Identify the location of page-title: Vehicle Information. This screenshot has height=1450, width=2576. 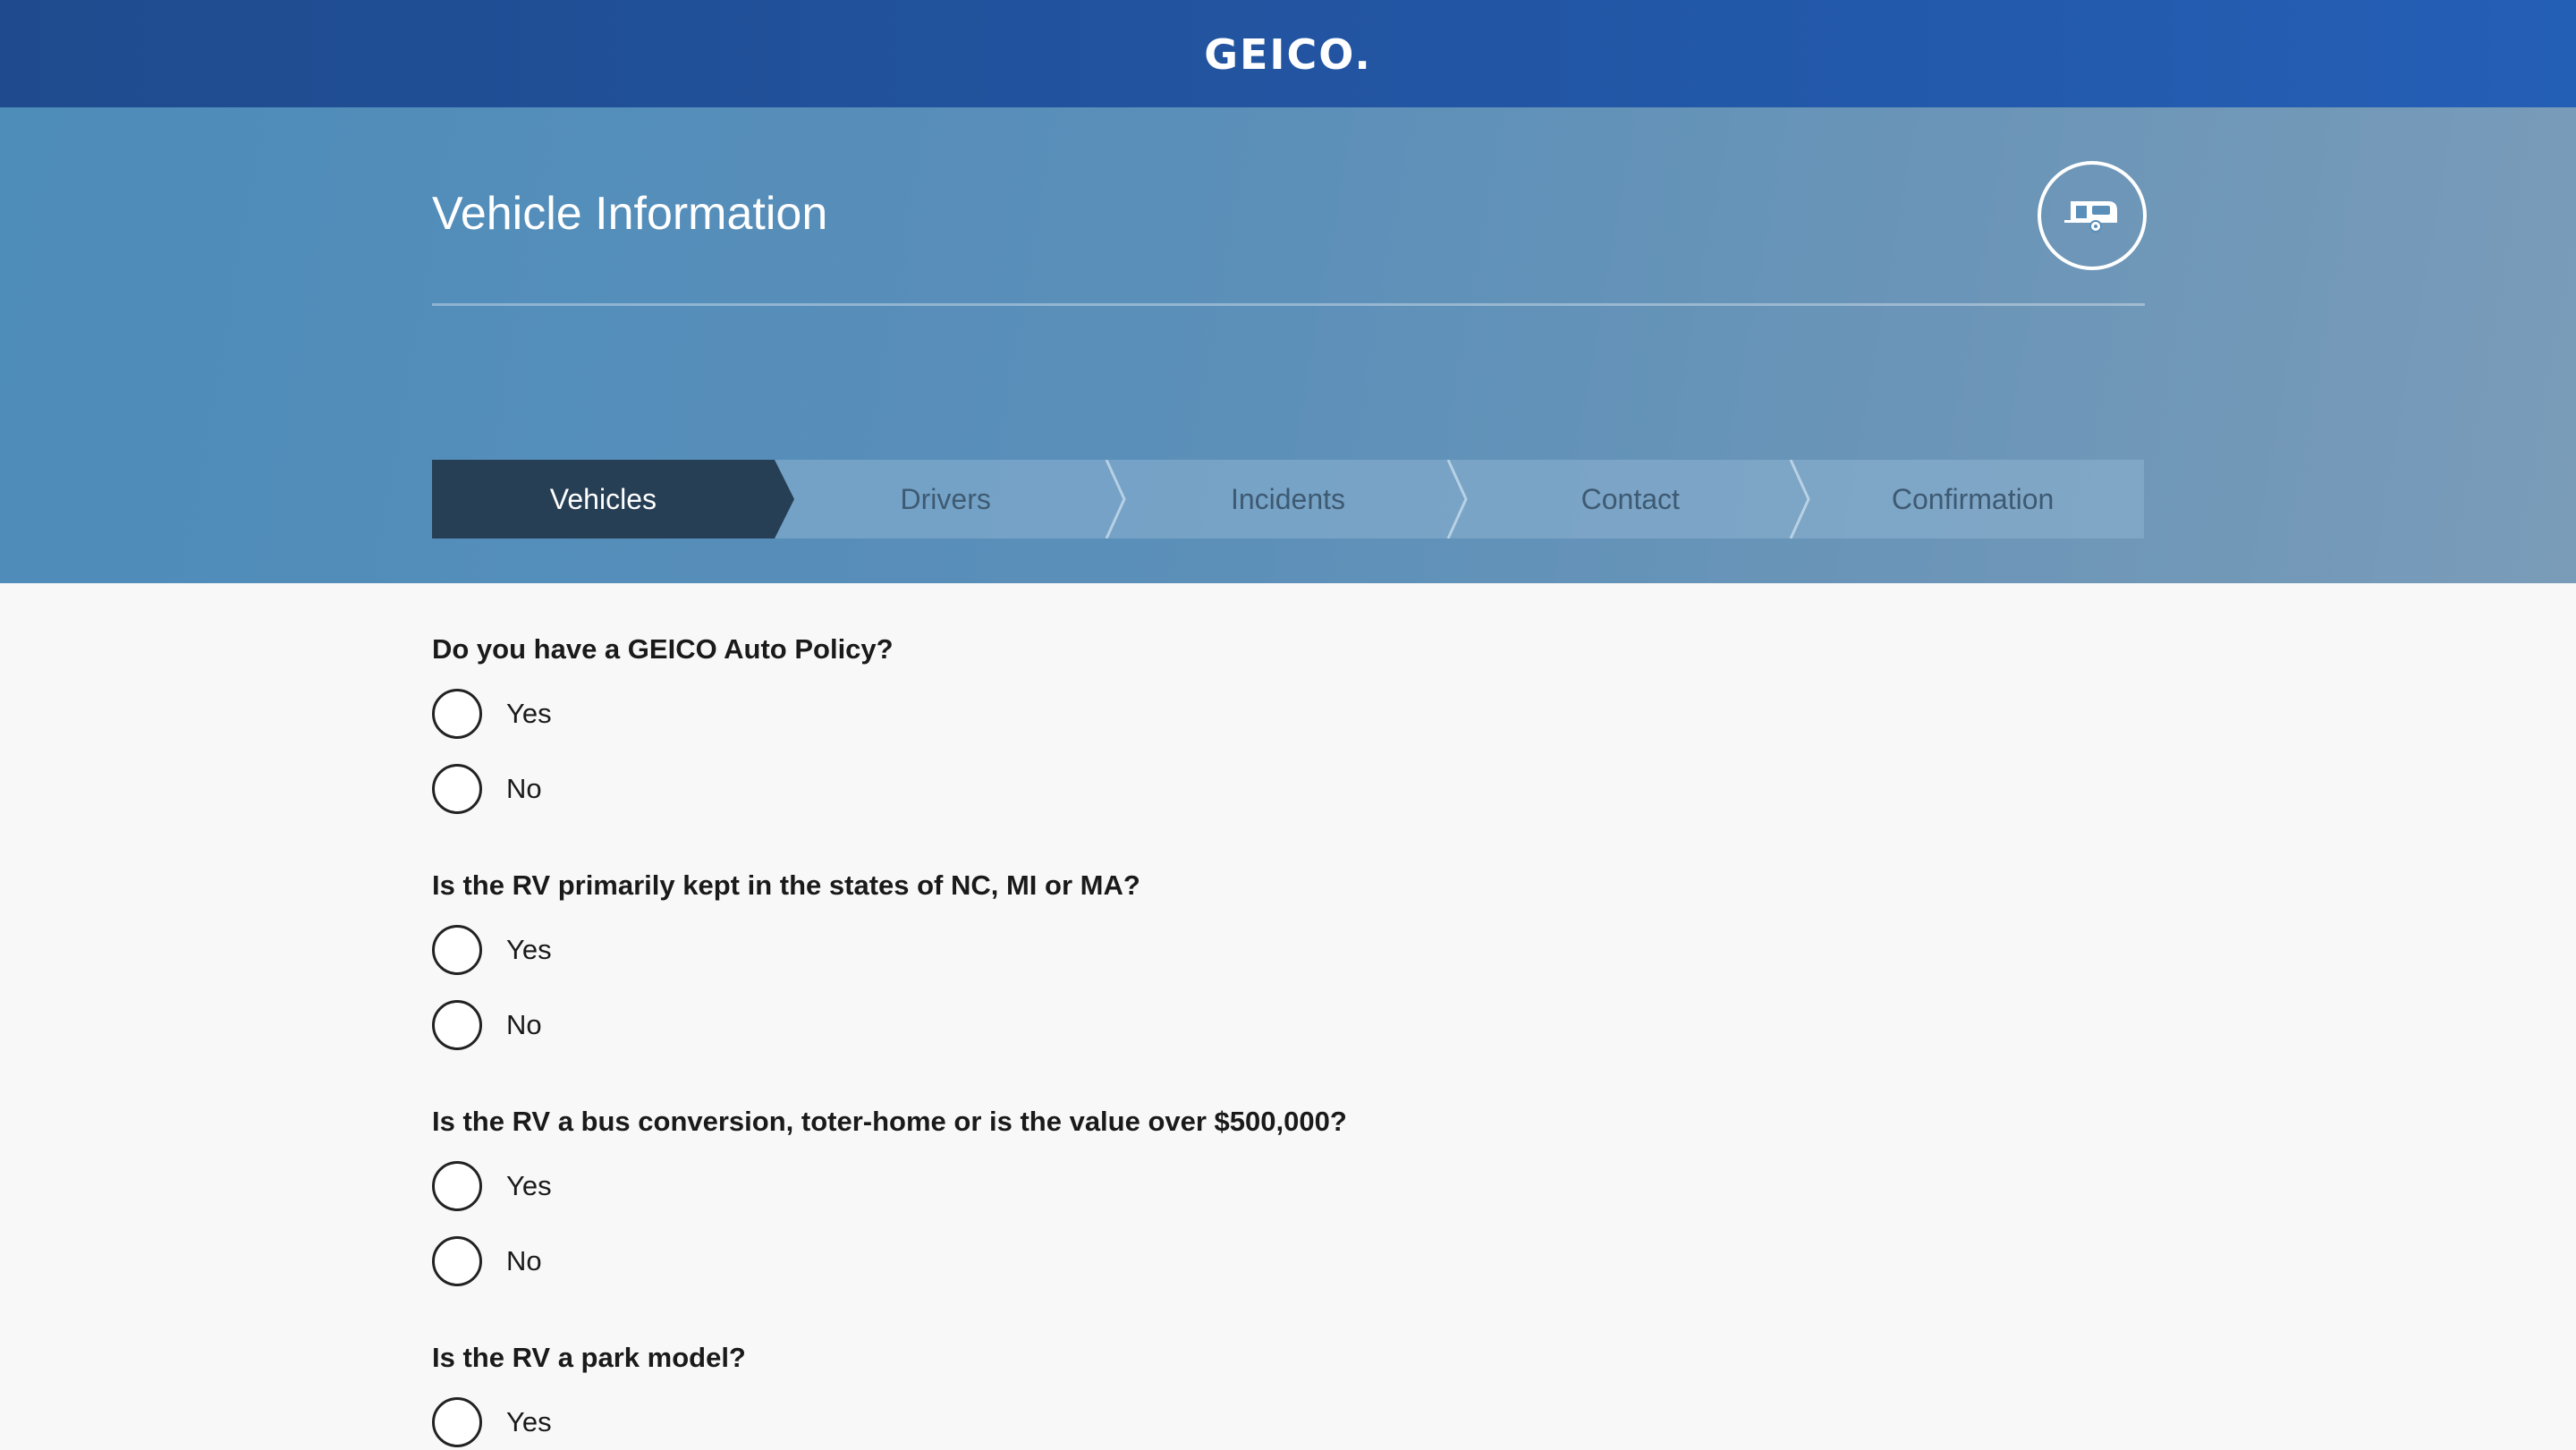
(630, 214).